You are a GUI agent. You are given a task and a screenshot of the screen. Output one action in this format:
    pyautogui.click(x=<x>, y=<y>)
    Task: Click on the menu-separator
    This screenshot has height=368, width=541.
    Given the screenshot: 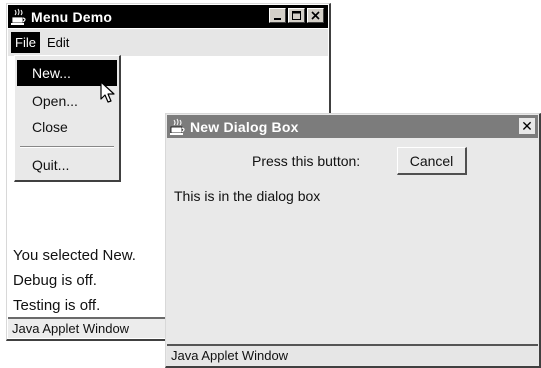 What is the action you would take?
    pyautogui.click(x=67, y=147)
    